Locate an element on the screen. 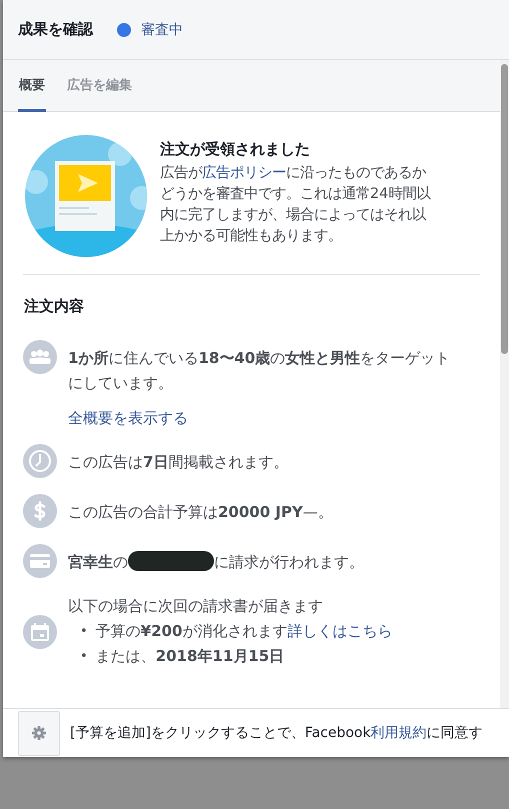  scrollbar-thumb is located at coordinates (504, 209).